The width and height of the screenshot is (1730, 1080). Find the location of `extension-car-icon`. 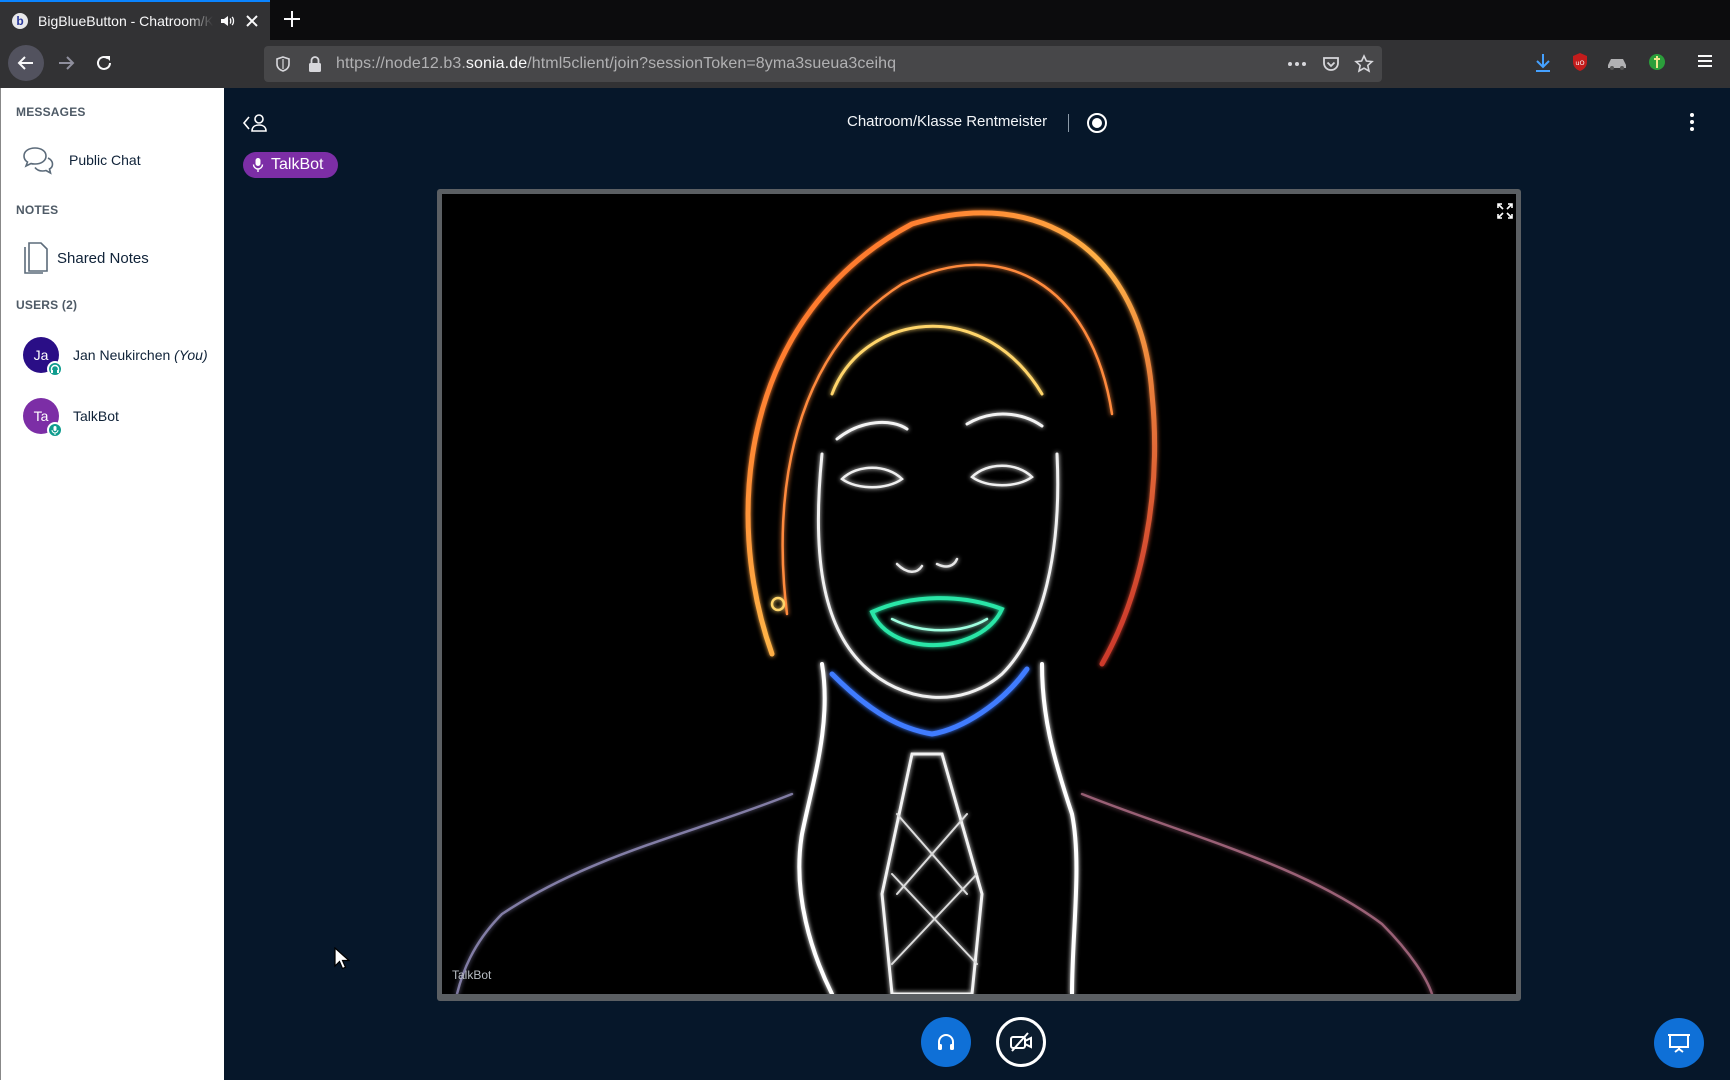

extension-car-icon is located at coordinates (1617, 62).